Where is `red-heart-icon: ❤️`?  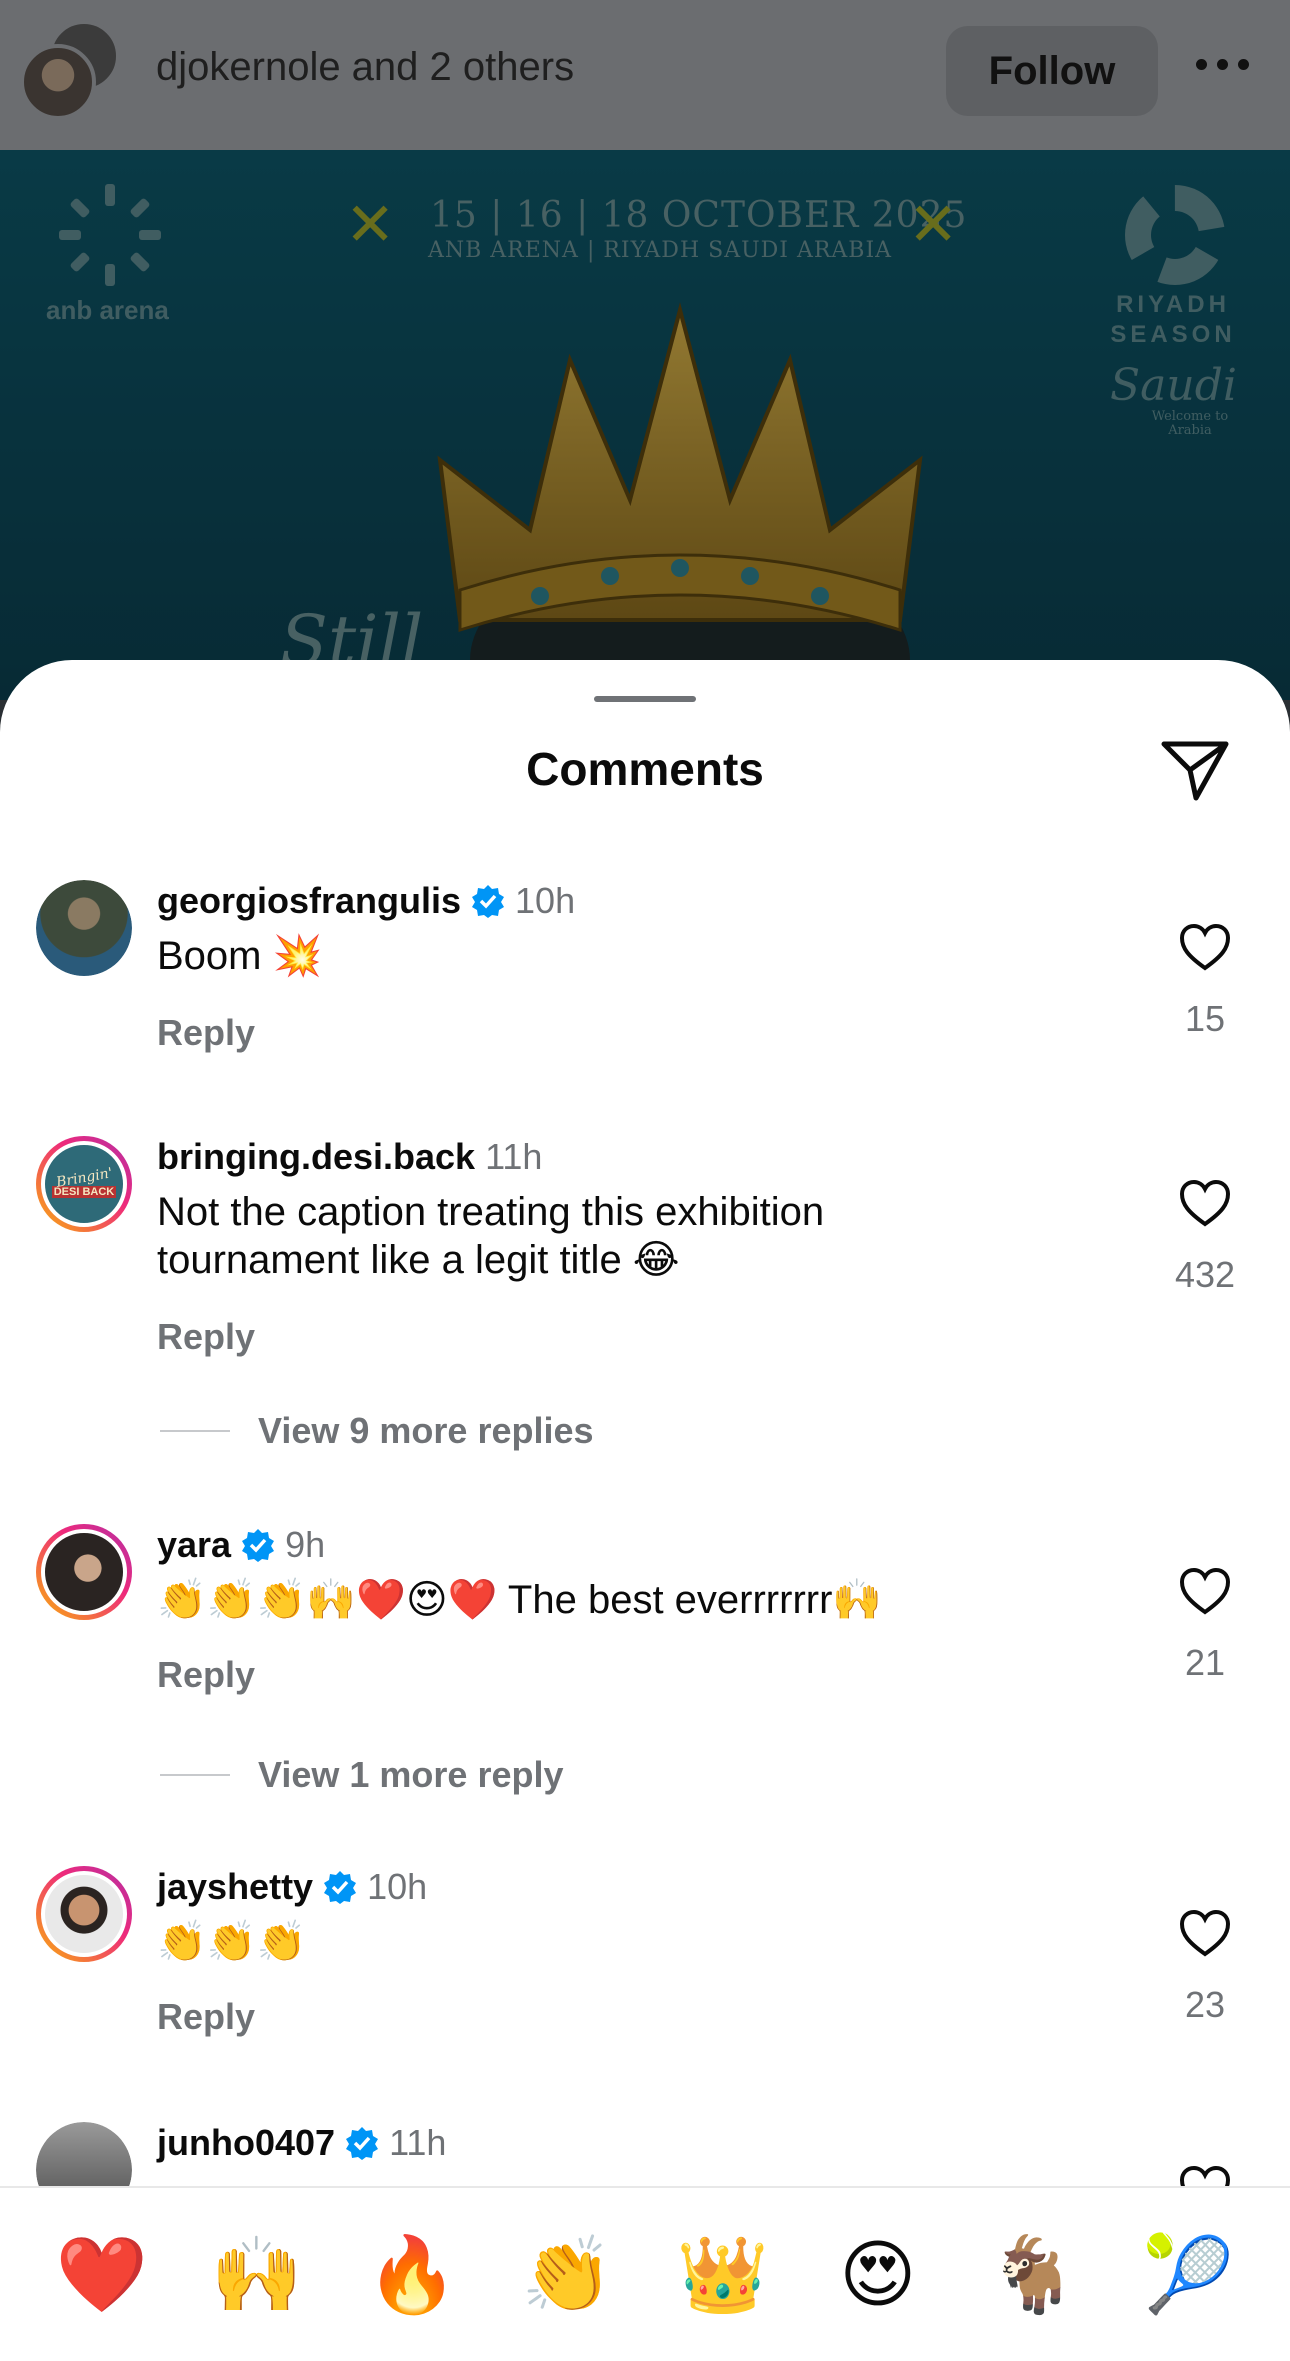
red-heart-icon: ❤️ is located at coordinates (102, 2275).